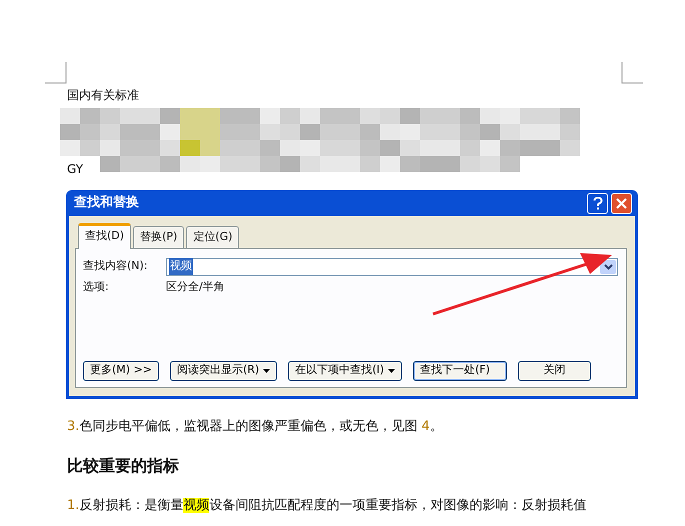 The width and height of the screenshot is (685, 526). I want to click on help-icon, so click(597, 203).